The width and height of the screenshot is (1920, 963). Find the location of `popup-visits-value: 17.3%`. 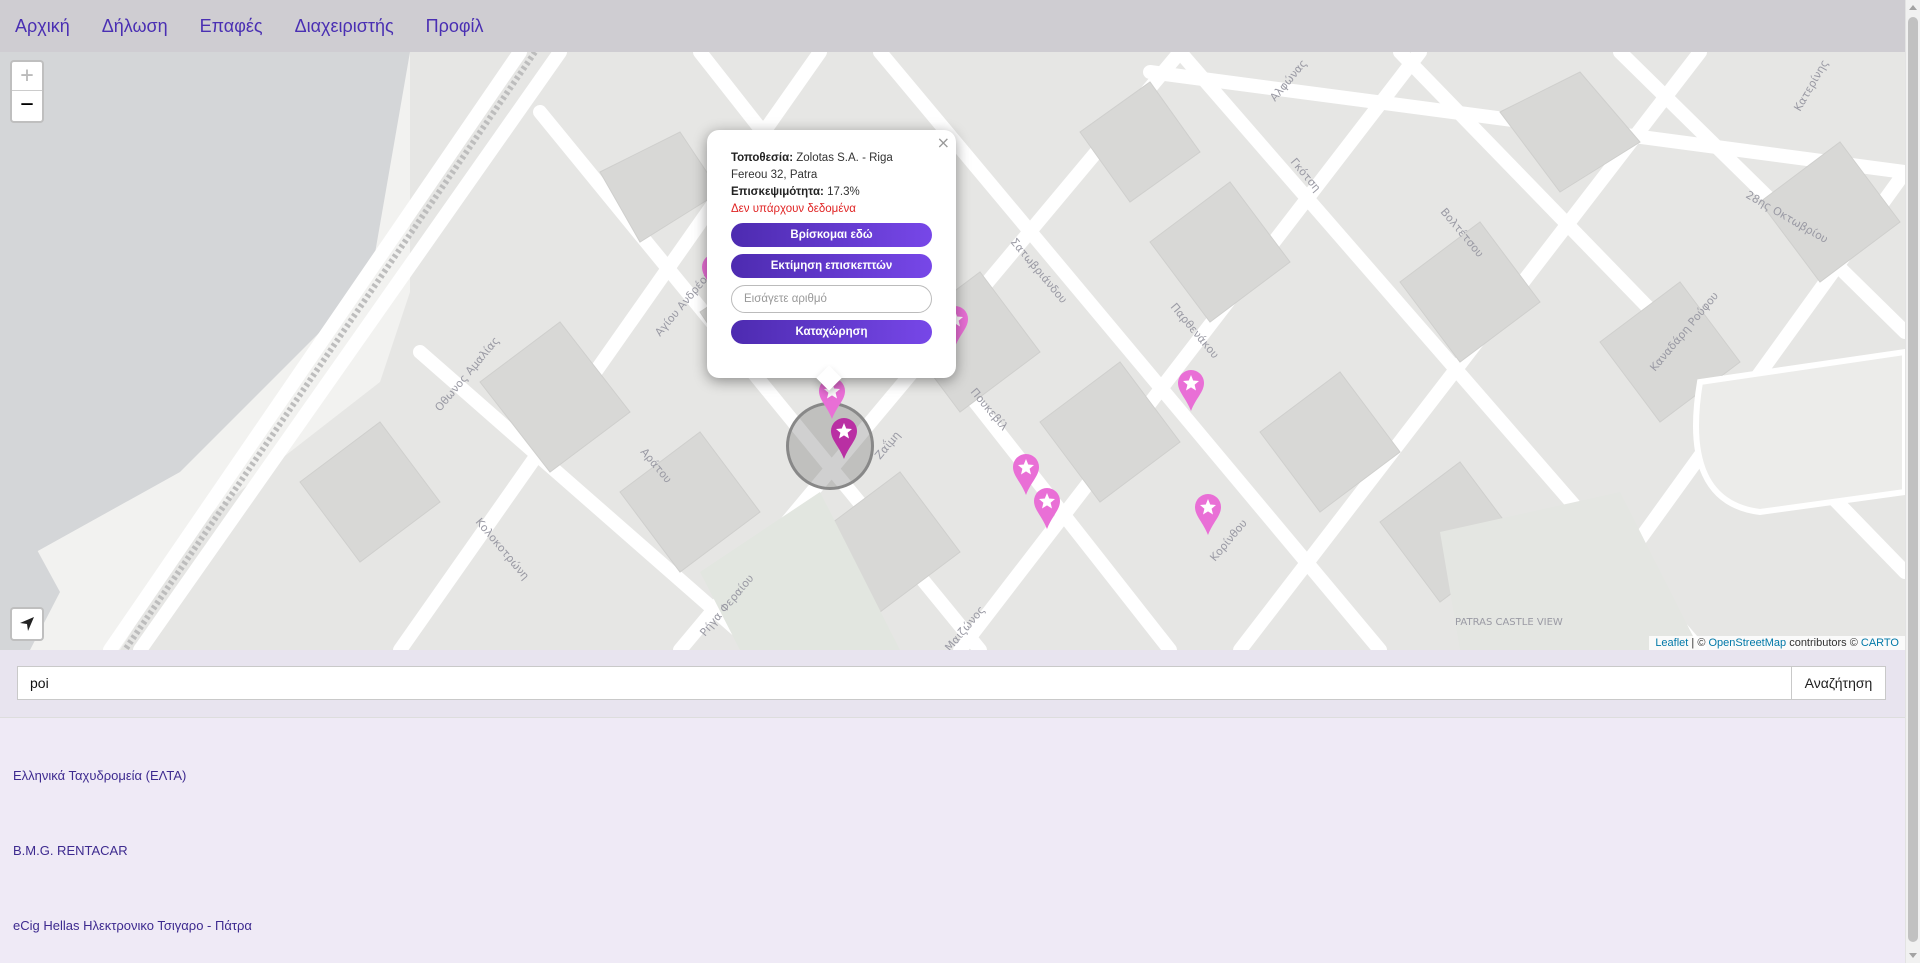

popup-visits-value: 17.3% is located at coordinates (843, 192).